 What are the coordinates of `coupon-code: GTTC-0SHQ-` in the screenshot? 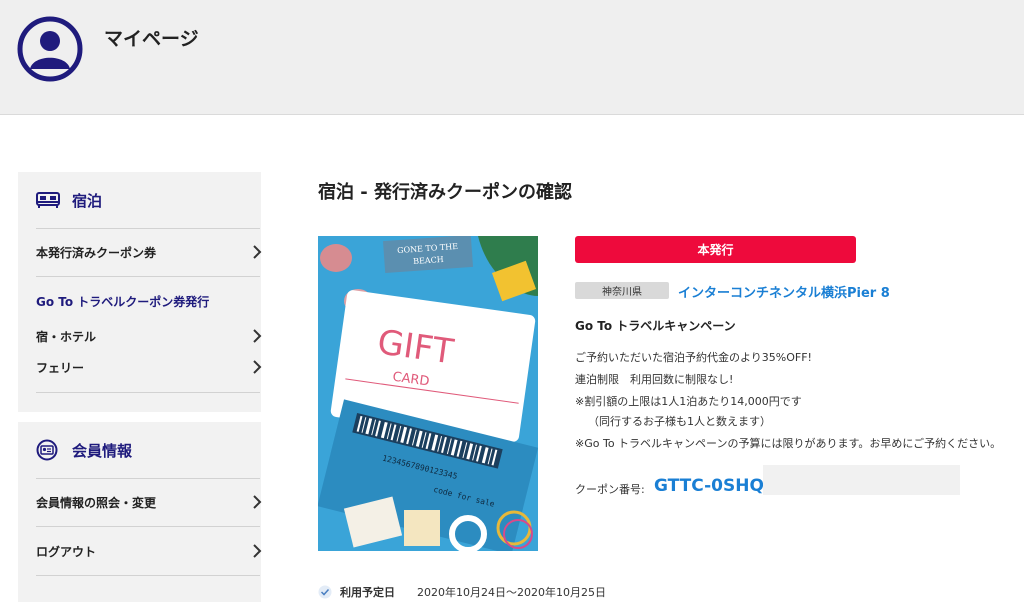 It's located at (713, 486).